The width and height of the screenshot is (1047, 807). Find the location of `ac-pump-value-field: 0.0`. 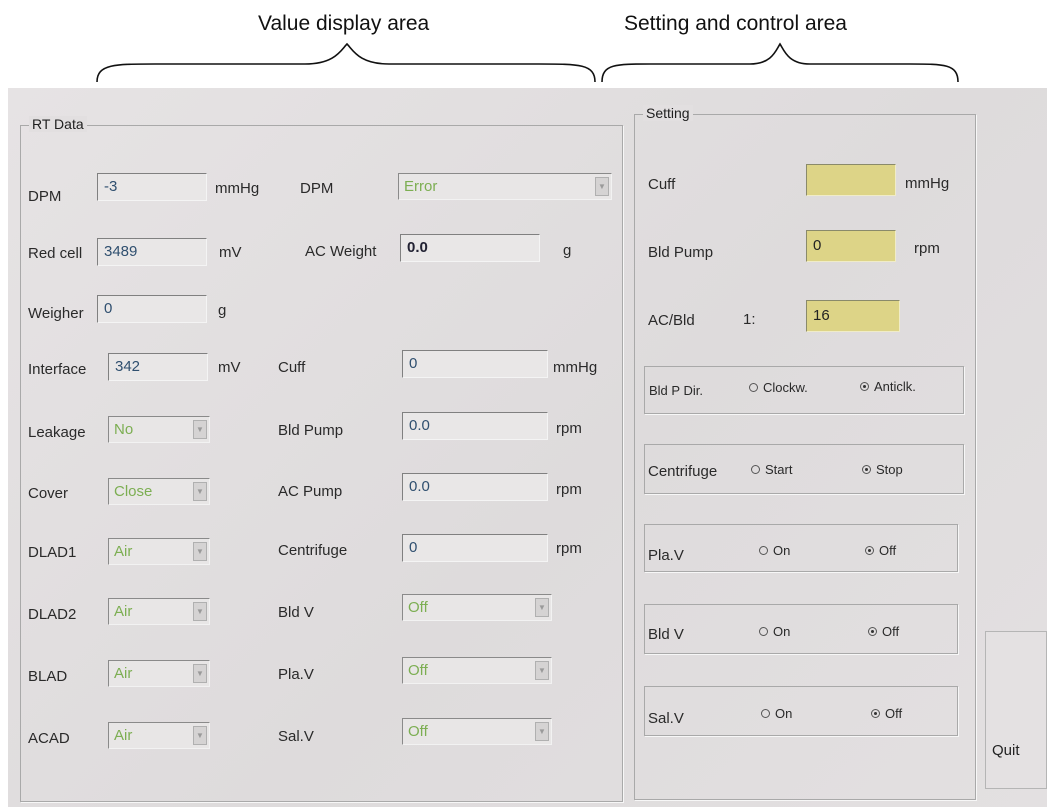

ac-pump-value-field: 0.0 is located at coordinates (475, 487).